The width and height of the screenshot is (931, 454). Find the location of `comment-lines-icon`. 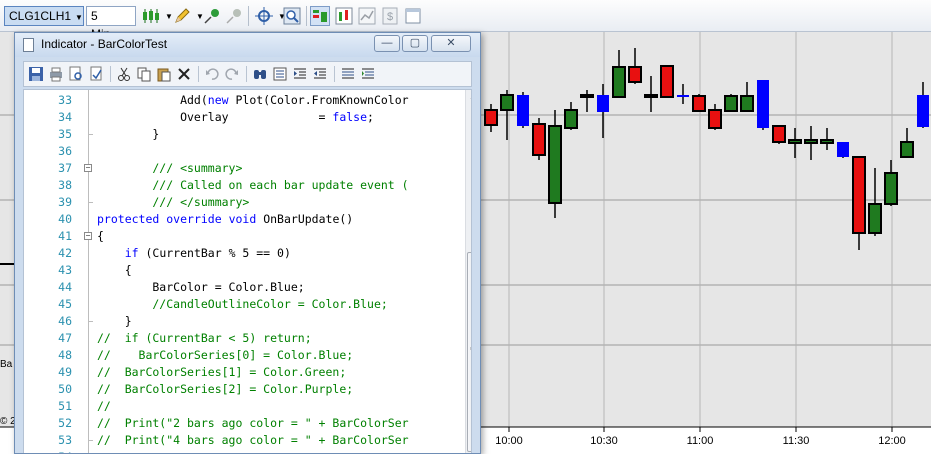

comment-lines-icon is located at coordinates (348, 74).